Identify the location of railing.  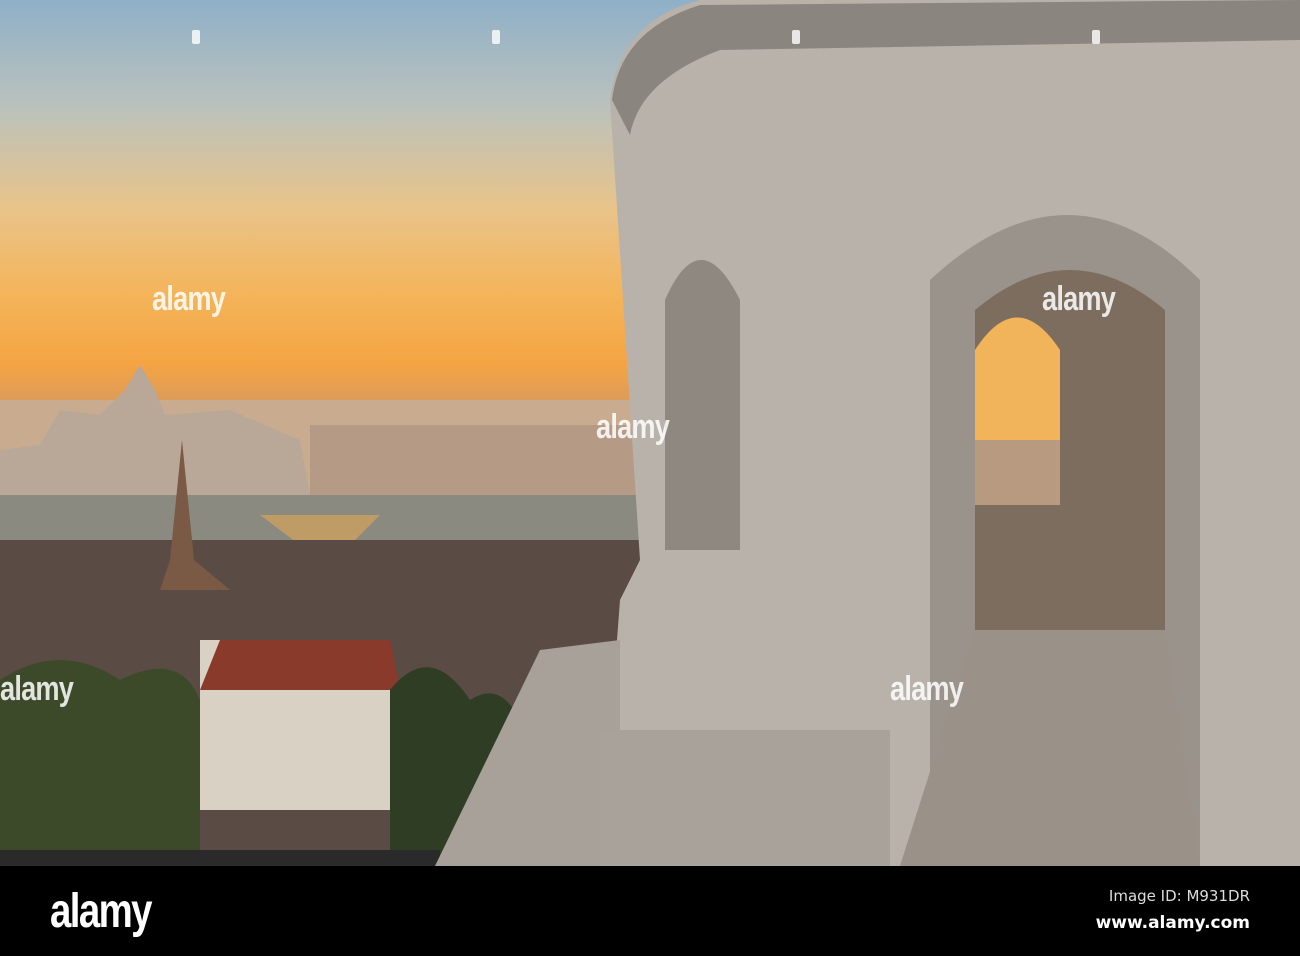
(220, 858).